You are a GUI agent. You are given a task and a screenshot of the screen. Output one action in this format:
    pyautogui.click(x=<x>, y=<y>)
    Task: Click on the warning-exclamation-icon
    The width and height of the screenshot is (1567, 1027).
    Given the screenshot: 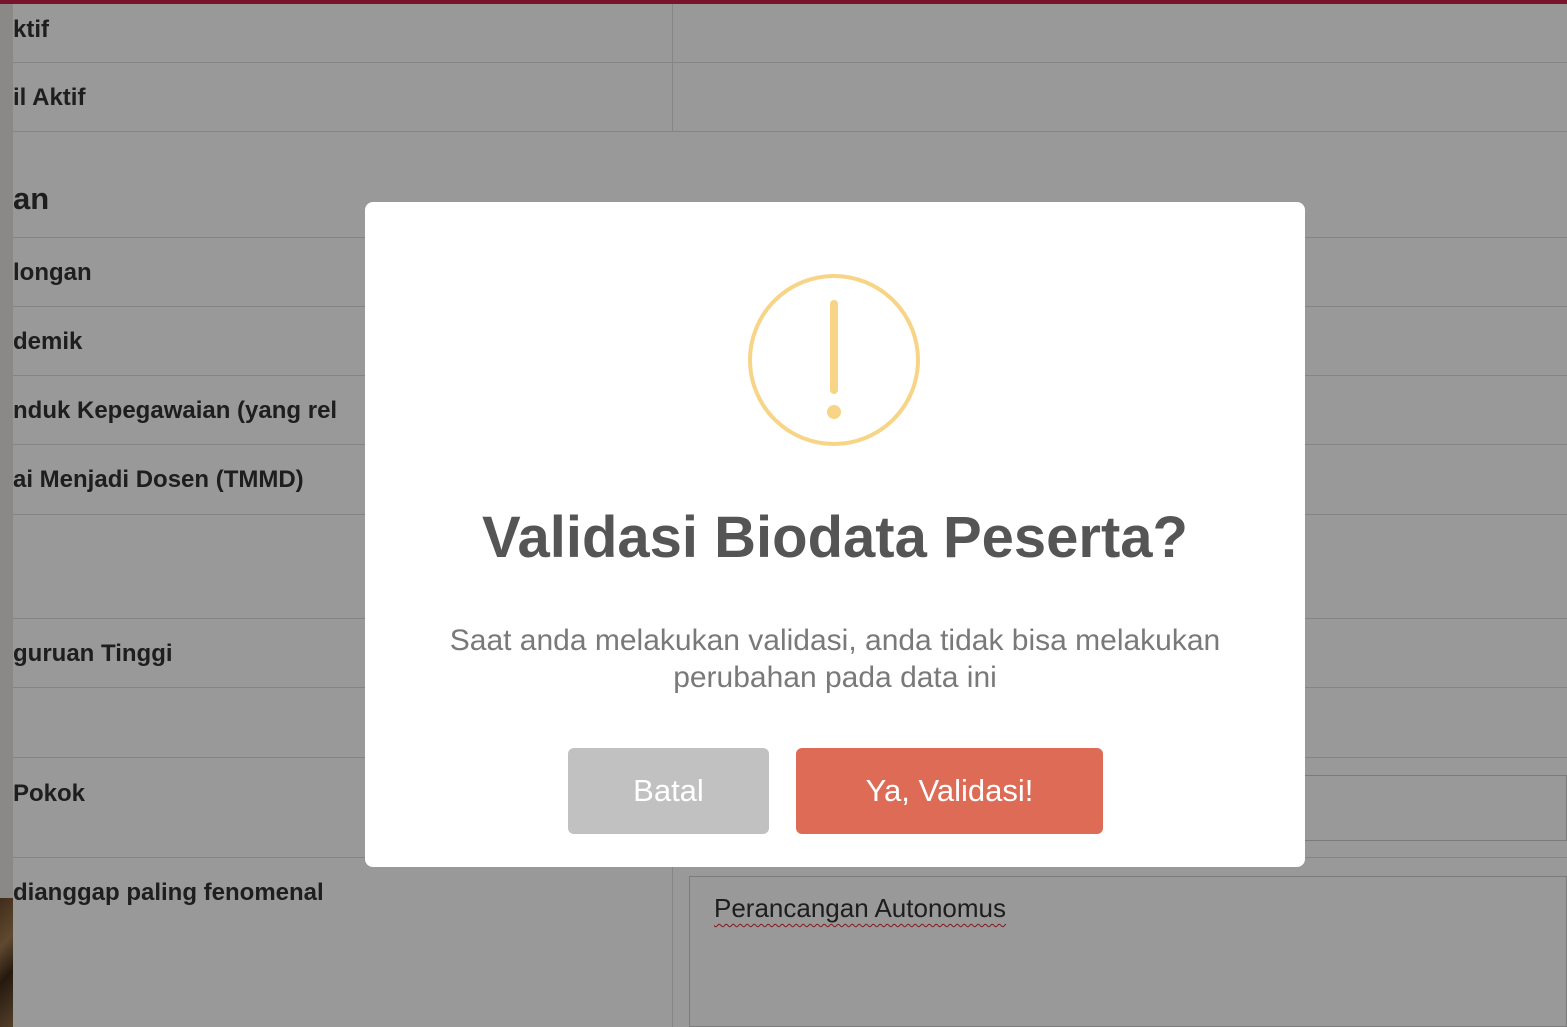 What is the action you would take?
    pyautogui.click(x=834, y=360)
    